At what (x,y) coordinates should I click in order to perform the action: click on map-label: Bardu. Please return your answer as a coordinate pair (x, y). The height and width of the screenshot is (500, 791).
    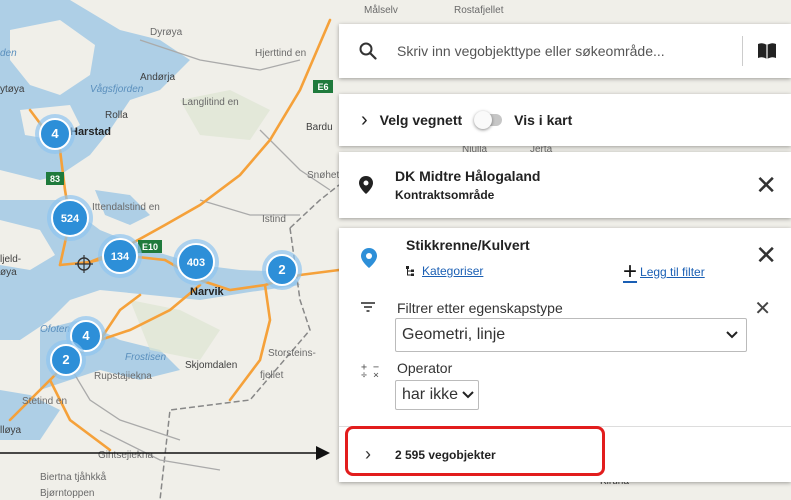
    Looking at the image, I should click on (319, 127).